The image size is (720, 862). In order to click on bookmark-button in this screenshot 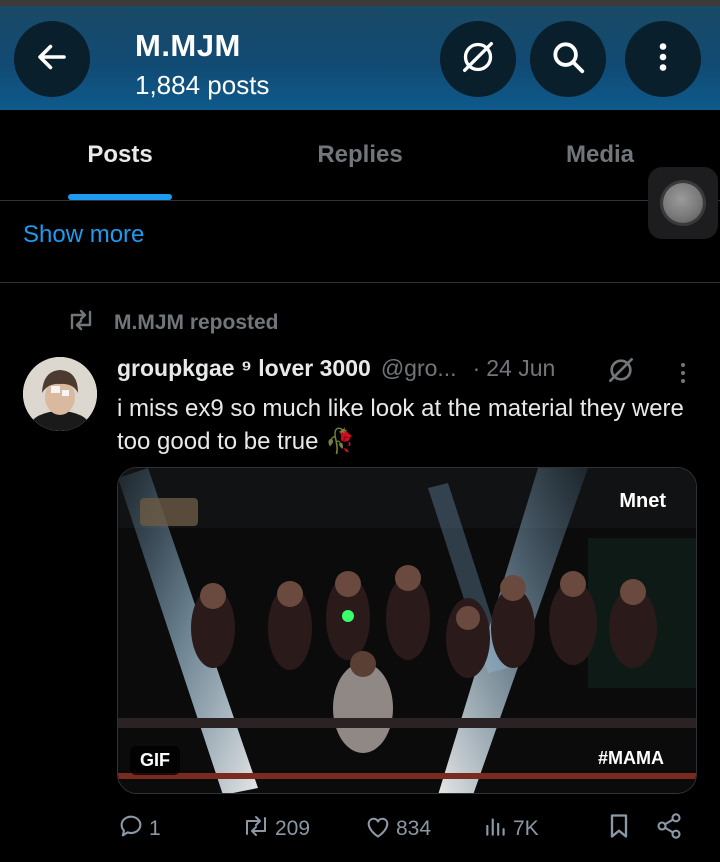, I will do `click(621, 829)`.